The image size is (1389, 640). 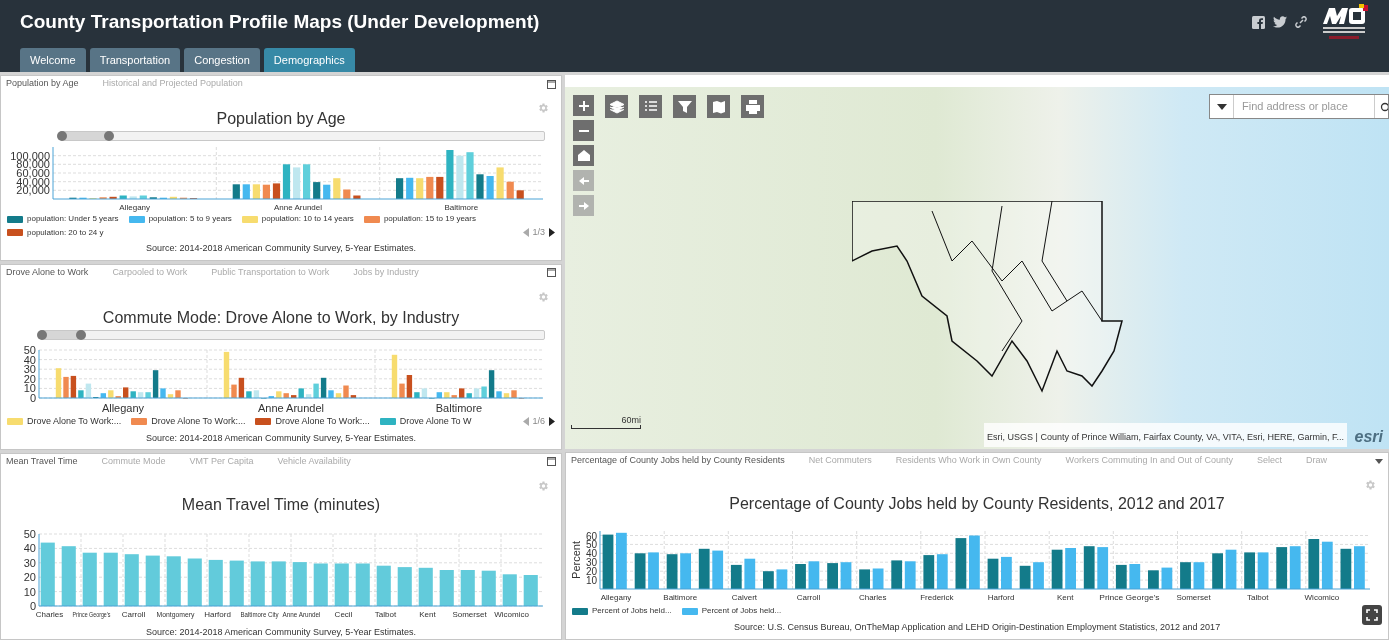 What do you see at coordinates (32, 605) in the screenshot?
I see `axis-label: 0` at bounding box center [32, 605].